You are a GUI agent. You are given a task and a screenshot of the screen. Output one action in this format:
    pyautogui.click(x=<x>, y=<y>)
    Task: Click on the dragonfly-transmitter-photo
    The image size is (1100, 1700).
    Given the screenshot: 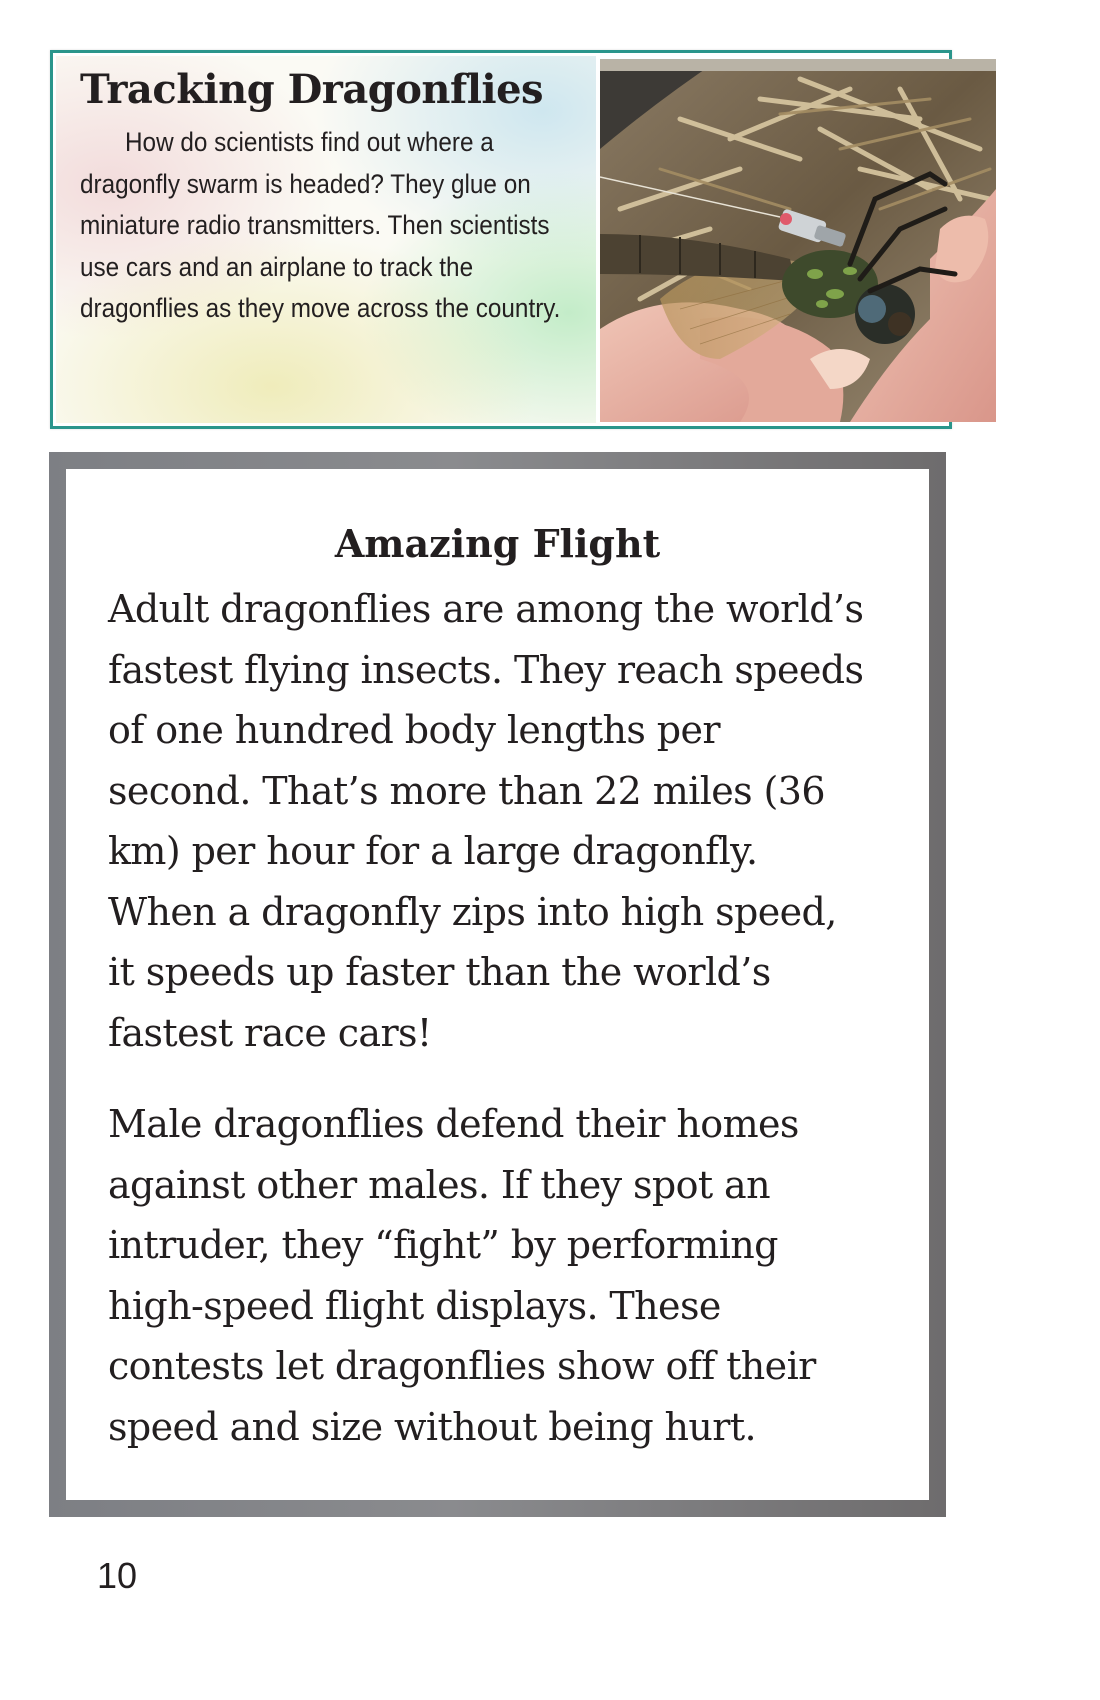 What is the action you would take?
    pyautogui.click(x=798, y=240)
    